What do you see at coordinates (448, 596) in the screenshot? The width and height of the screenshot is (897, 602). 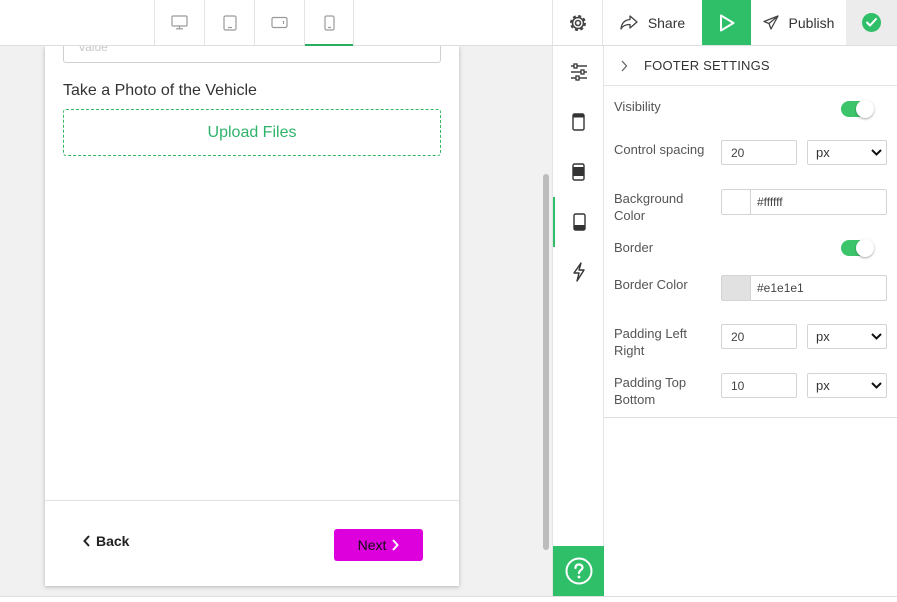 I see `bottom-divider` at bounding box center [448, 596].